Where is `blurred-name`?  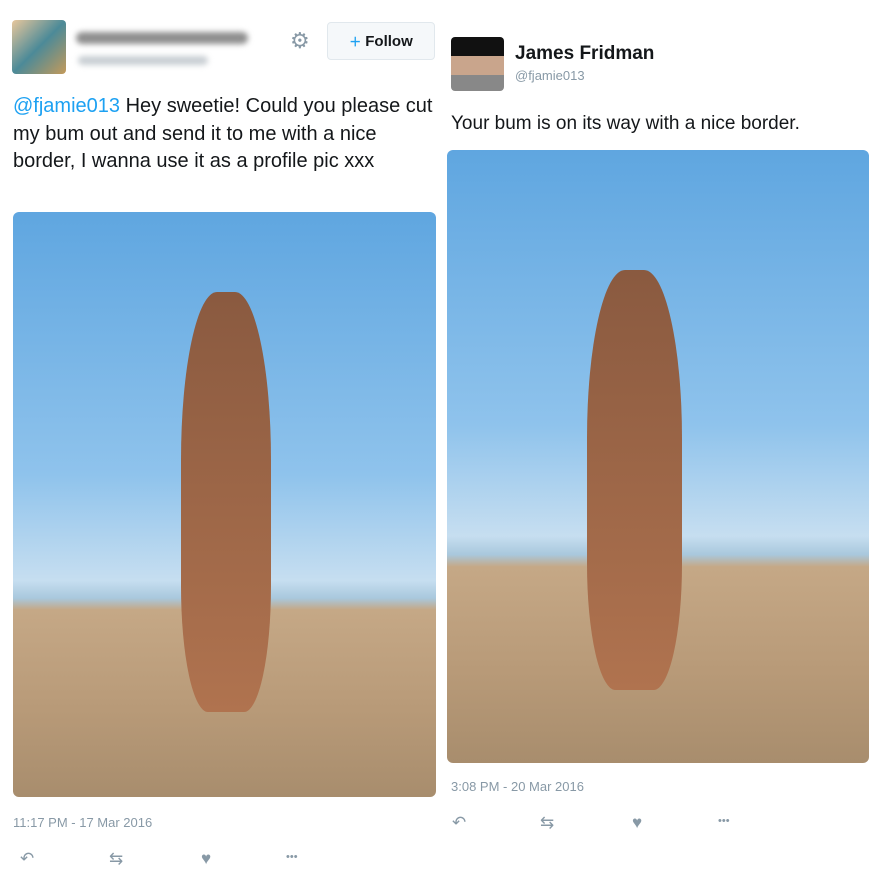
blurred-name is located at coordinates (162, 38).